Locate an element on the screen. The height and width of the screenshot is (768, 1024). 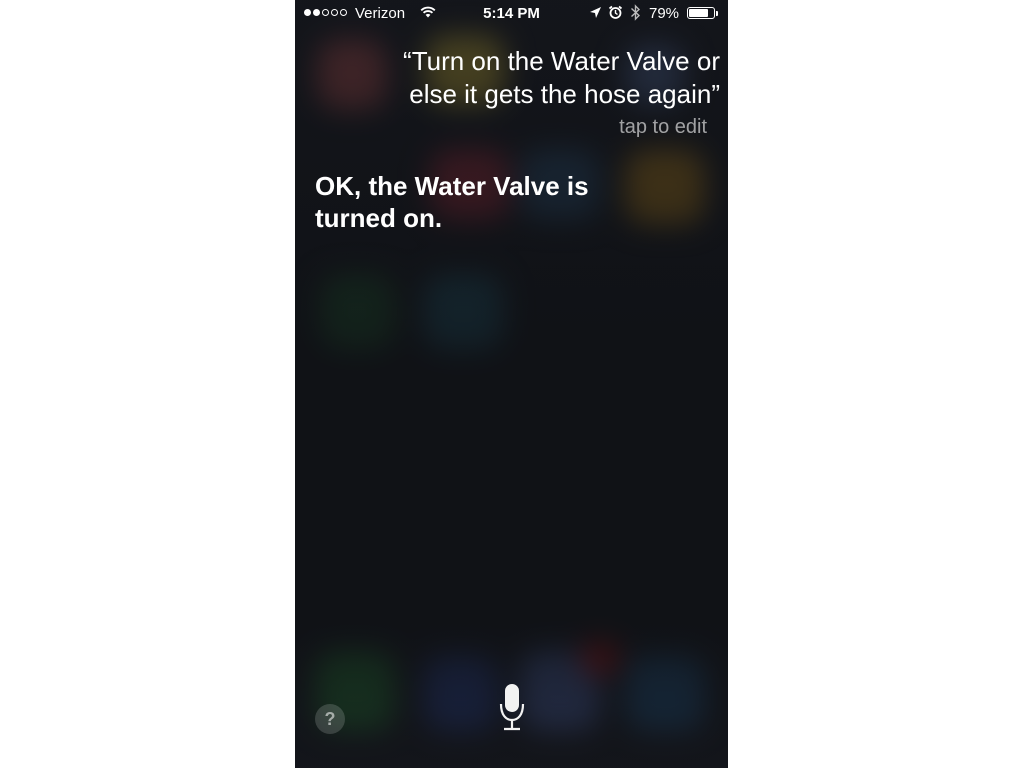
microphone-button is located at coordinates (512, 709).